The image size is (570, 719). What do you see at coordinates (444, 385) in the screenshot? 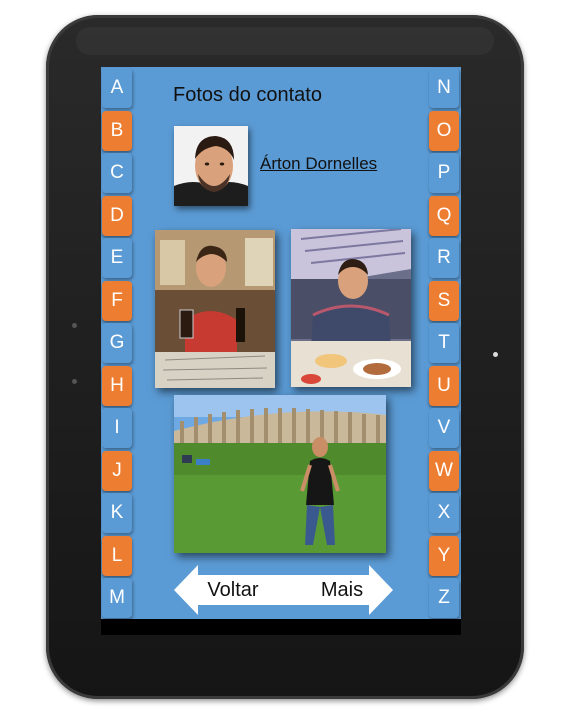
I see `letter-index-u: U` at bounding box center [444, 385].